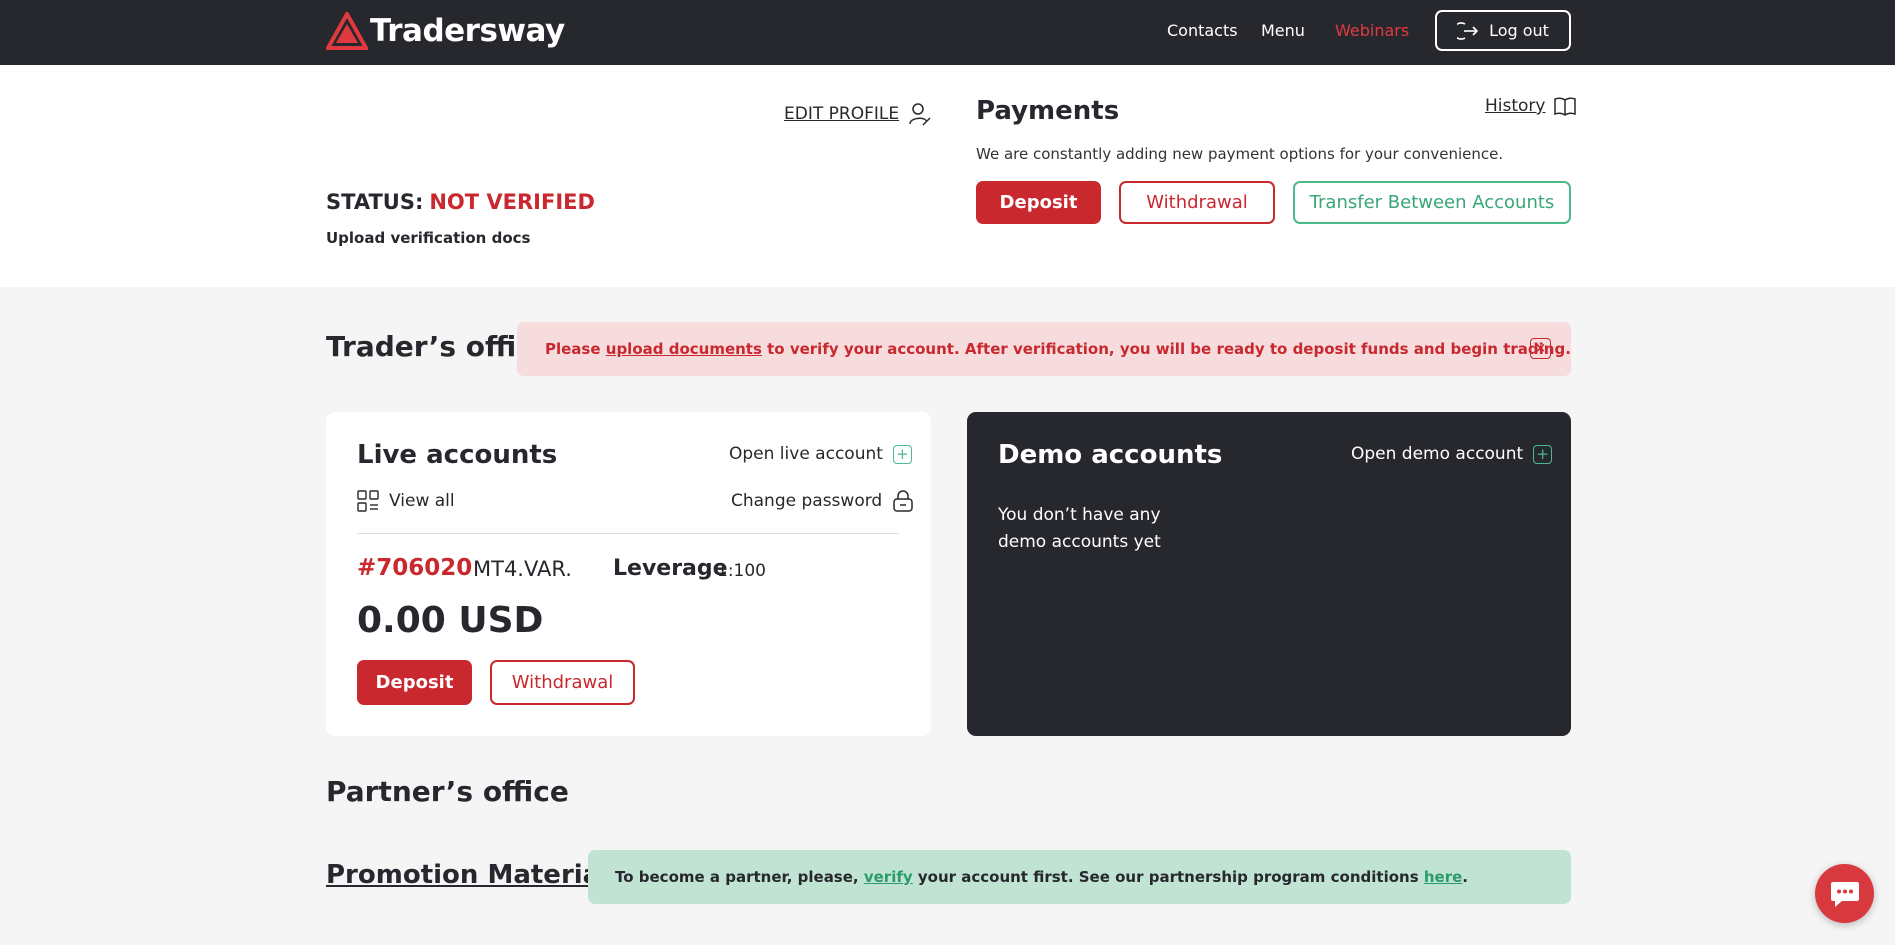 This screenshot has width=1895, height=945. I want to click on nav-webinars: Webinars, so click(1372, 30).